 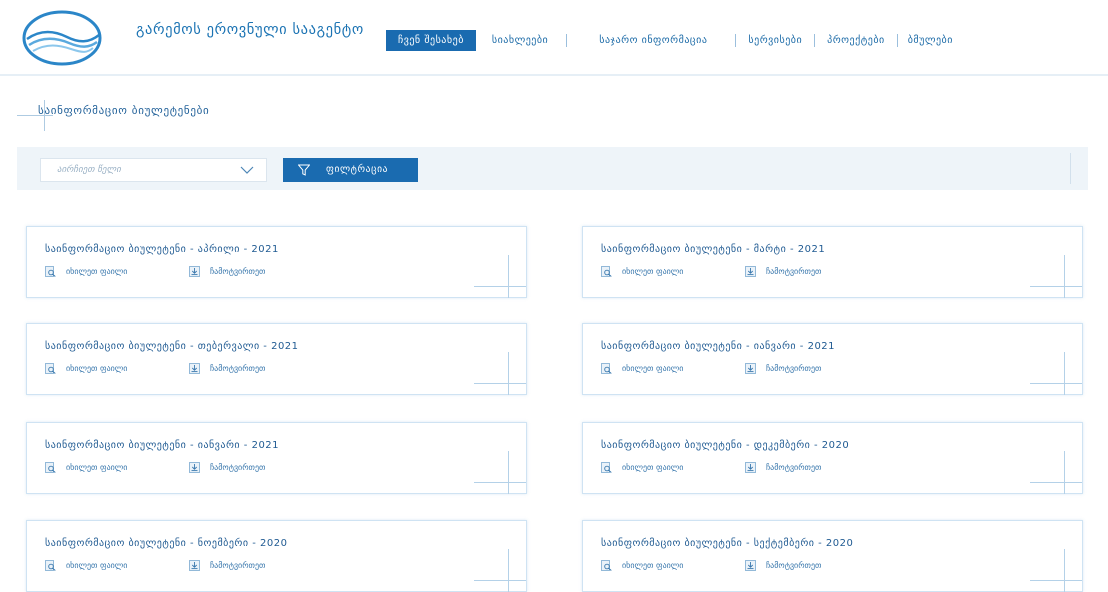 I want to click on filter-button-label: ფილტრაცია, so click(x=357, y=169).